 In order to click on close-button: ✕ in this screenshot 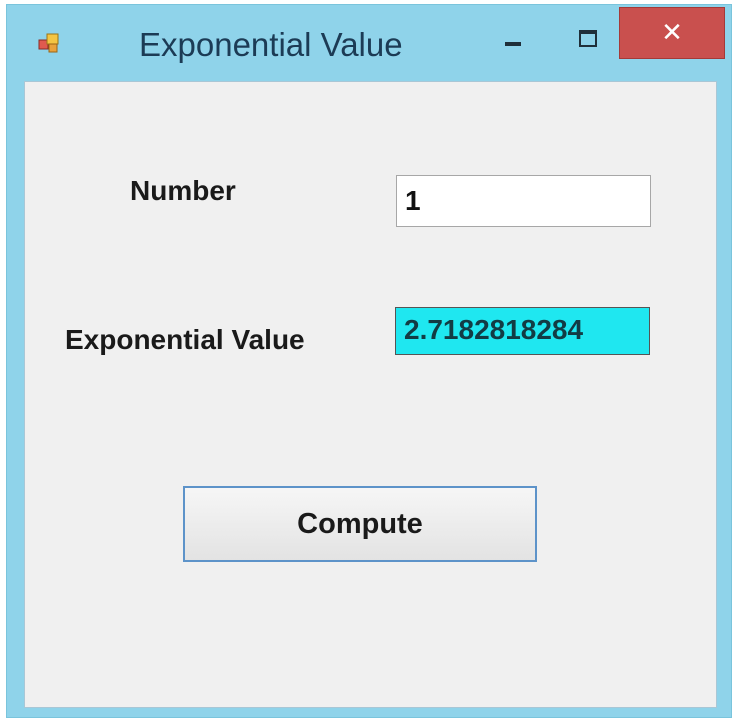, I will do `click(672, 33)`.